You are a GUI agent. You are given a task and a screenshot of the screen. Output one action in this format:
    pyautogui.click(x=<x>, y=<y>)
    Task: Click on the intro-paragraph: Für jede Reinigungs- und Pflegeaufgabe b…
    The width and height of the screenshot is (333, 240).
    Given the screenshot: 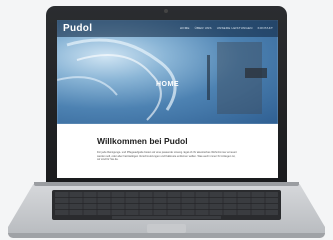 What is the action you would take?
    pyautogui.click(x=167, y=156)
    